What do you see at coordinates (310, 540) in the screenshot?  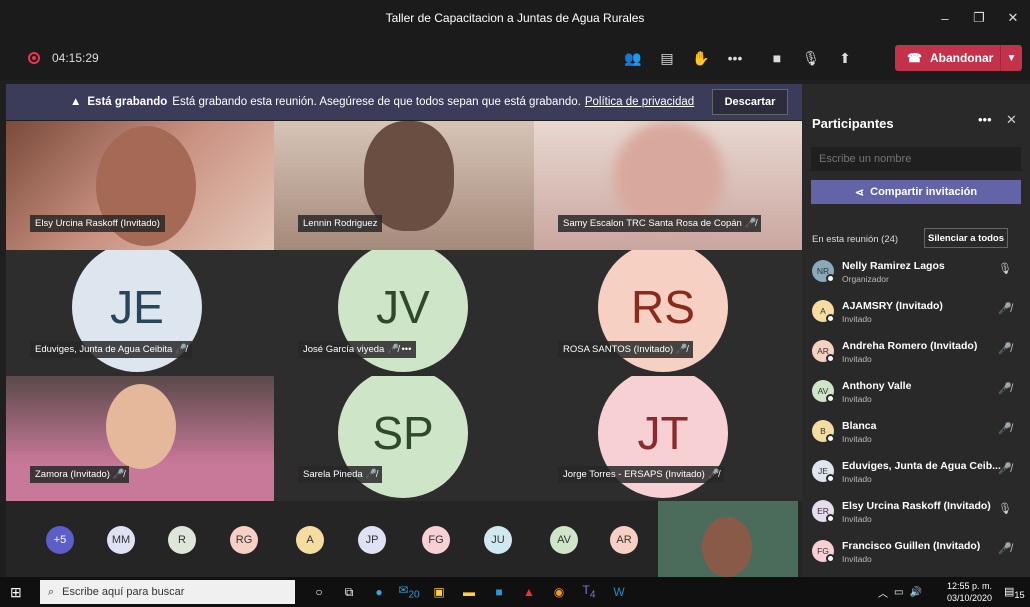 I see `strip-avatar: A` at bounding box center [310, 540].